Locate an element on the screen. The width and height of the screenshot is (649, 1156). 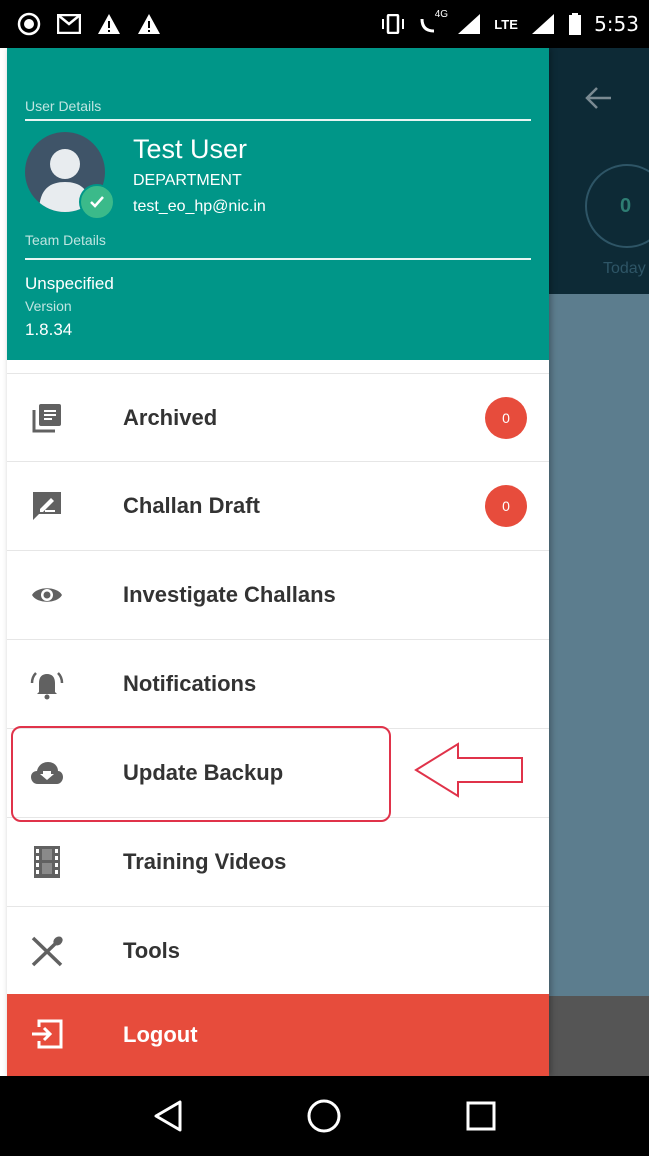
count-circle: 0 is located at coordinates (617, 206).